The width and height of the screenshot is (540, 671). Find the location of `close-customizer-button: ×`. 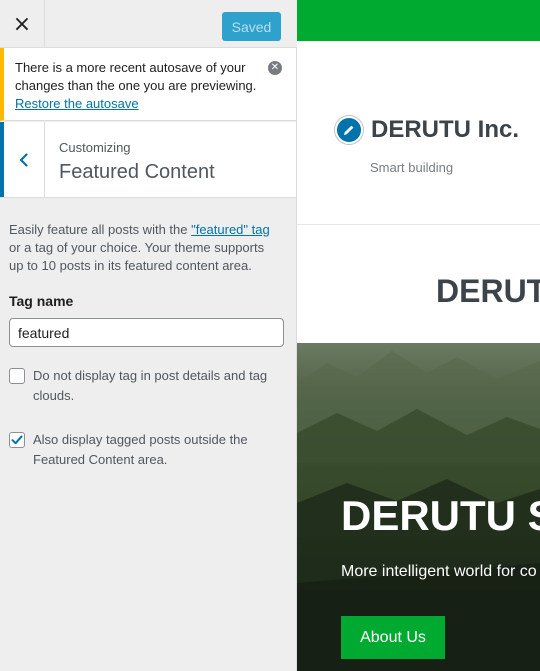

close-customizer-button: × is located at coordinates (22, 24).